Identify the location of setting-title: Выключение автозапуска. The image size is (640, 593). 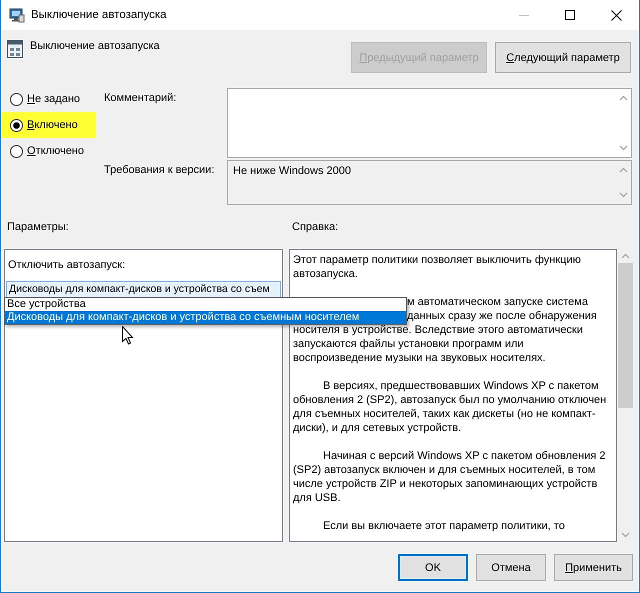
(95, 46).